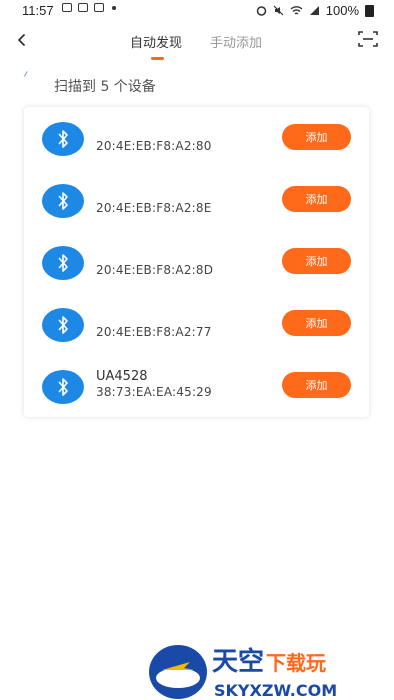 The width and height of the screenshot is (394, 700). Describe the element at coordinates (38, 10) in the screenshot. I see `status-time: 11:57` at that location.